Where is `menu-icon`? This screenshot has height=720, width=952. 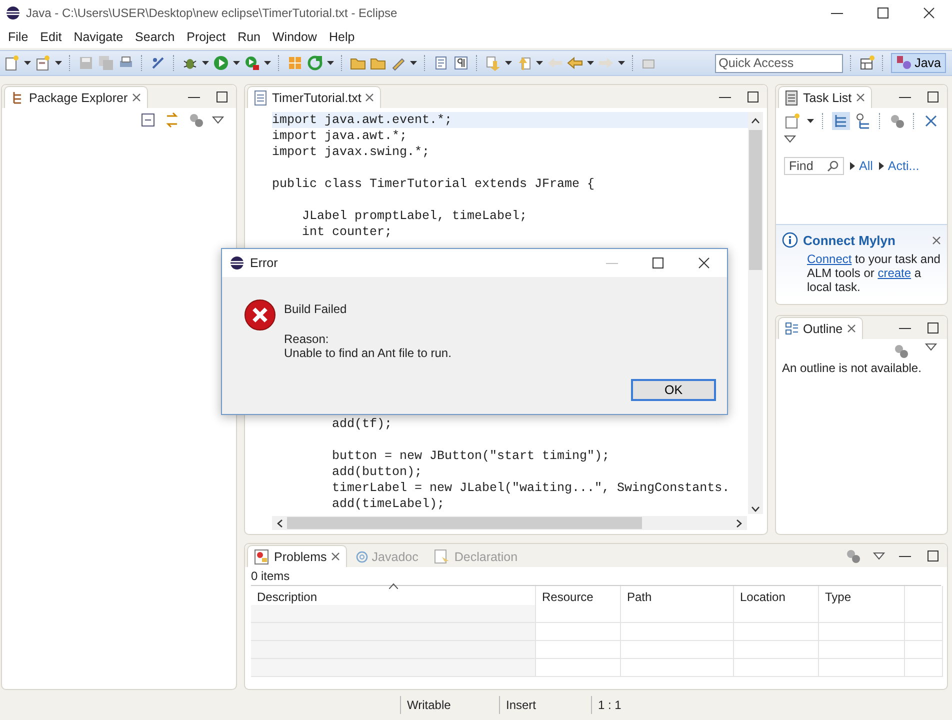 menu-icon is located at coordinates (879, 556).